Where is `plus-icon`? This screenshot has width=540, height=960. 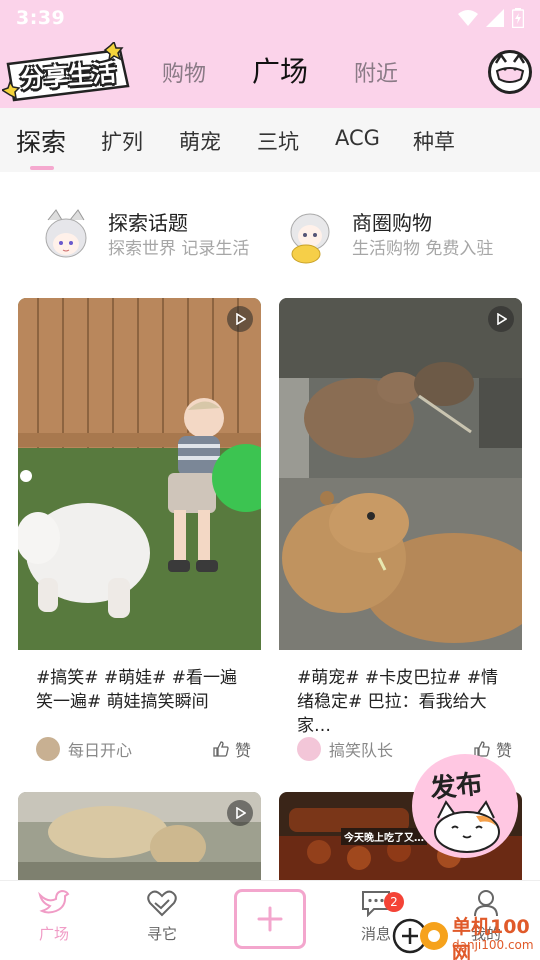
plus-icon is located at coordinates (270, 919).